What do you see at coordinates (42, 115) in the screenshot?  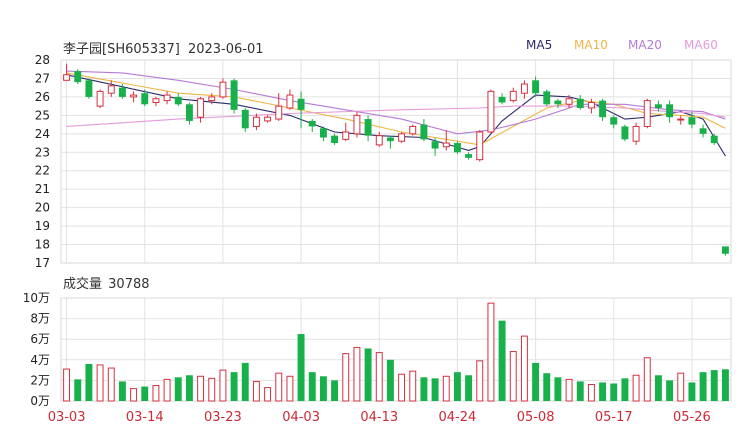 I see `price-tick-label: 25` at bounding box center [42, 115].